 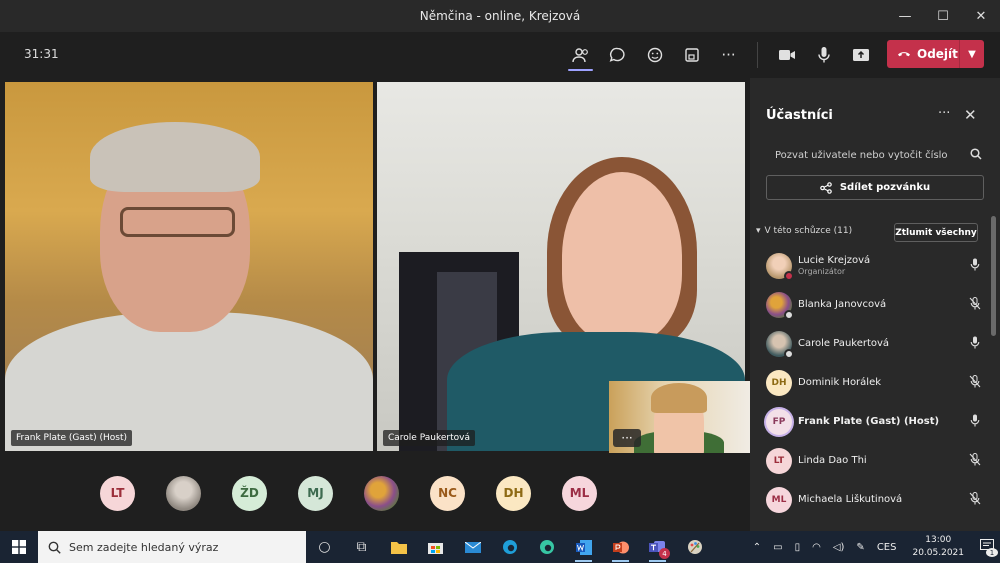 I want to click on chat-button, so click(x=617, y=55).